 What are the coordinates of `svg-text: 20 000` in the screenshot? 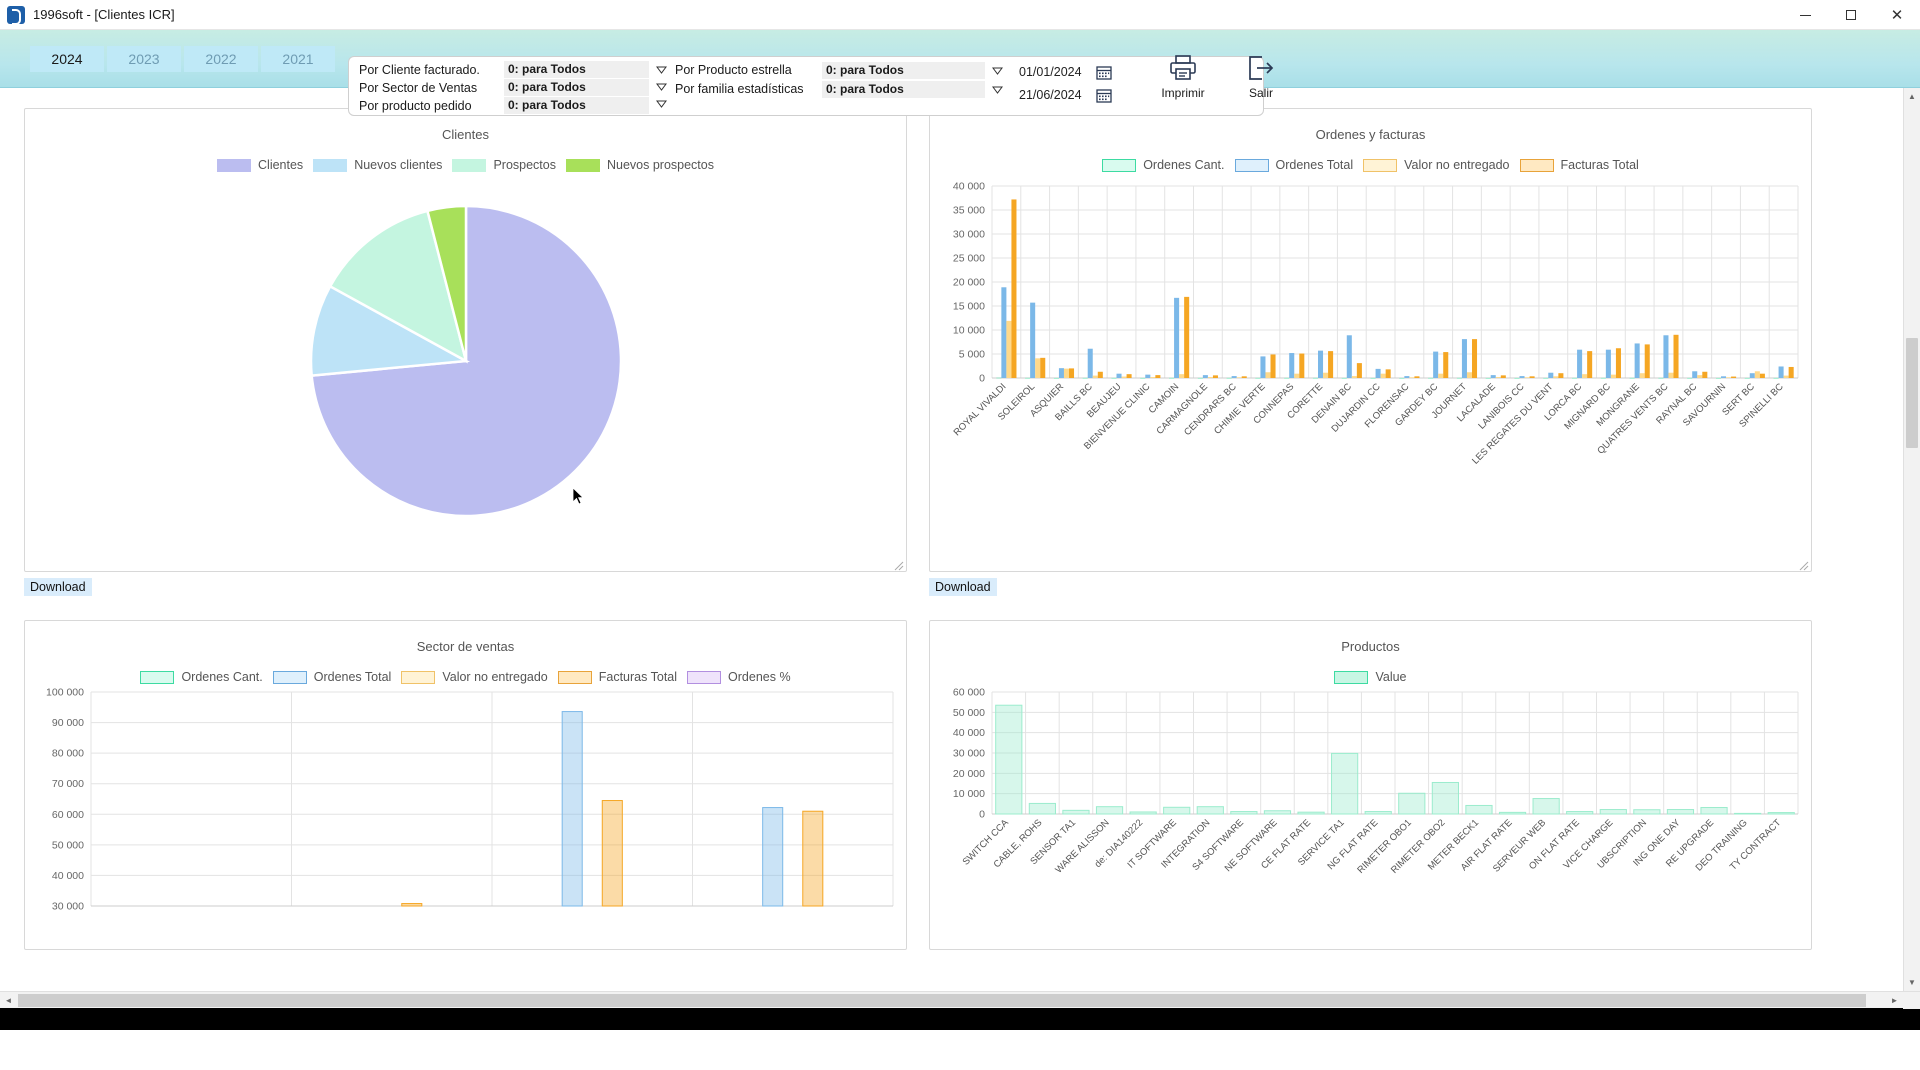 It's located at (969, 283).